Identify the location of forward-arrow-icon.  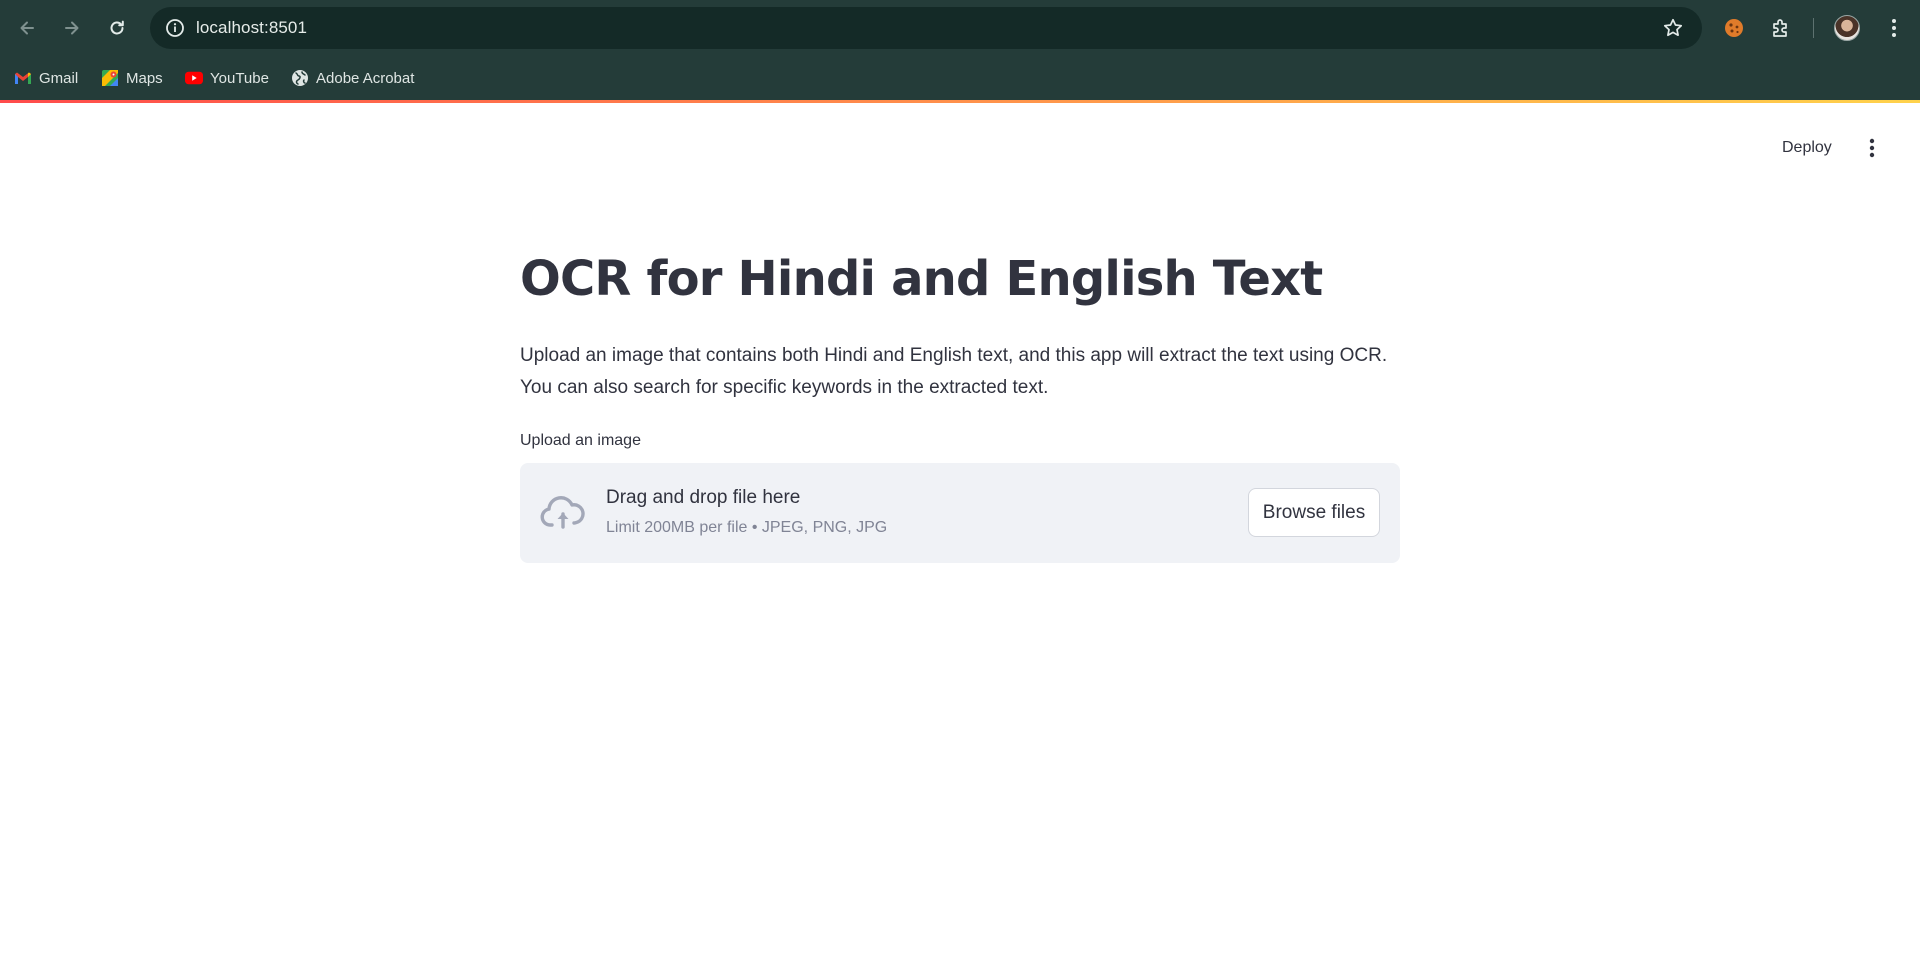
(72, 28).